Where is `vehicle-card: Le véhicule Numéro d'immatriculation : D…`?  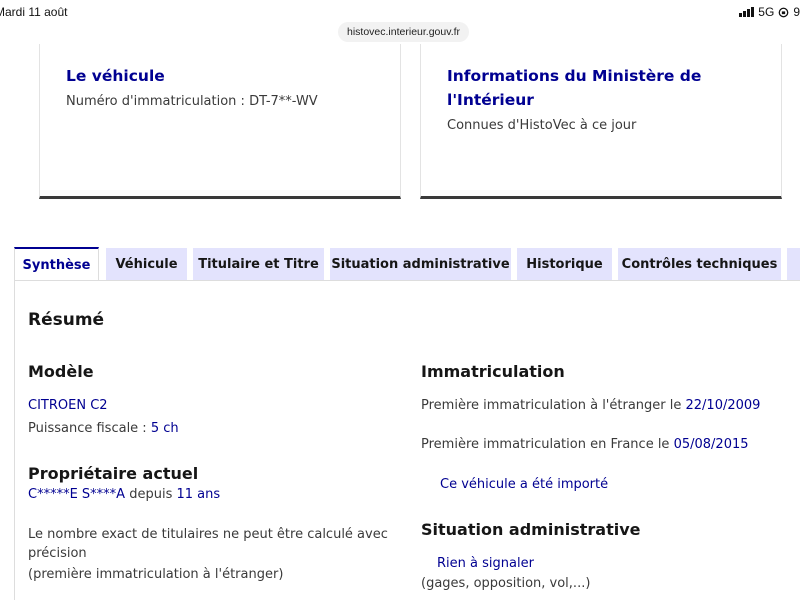 vehicle-card: Le véhicule Numéro d'immatriculation : D… is located at coordinates (220, 121).